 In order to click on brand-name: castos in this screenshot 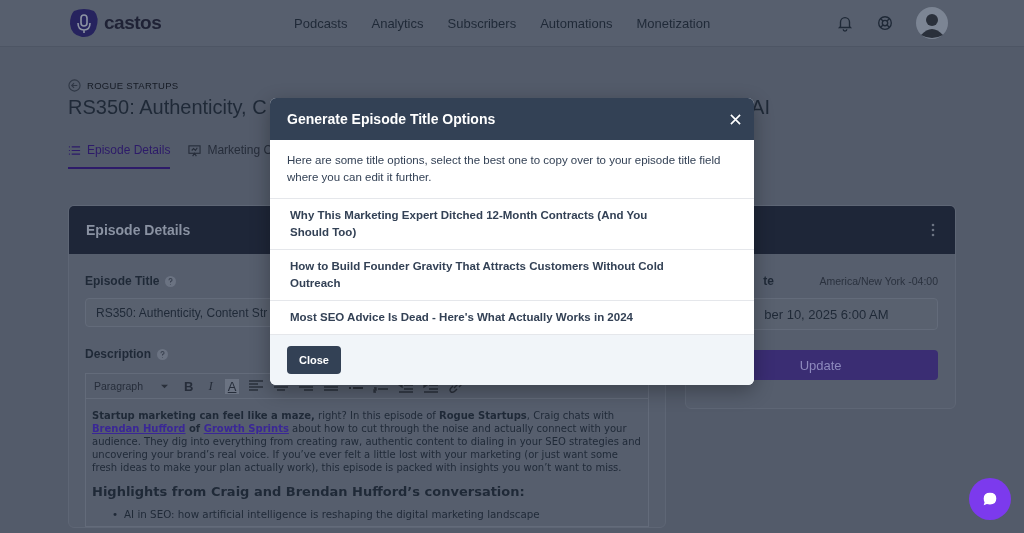, I will do `click(133, 23)`.